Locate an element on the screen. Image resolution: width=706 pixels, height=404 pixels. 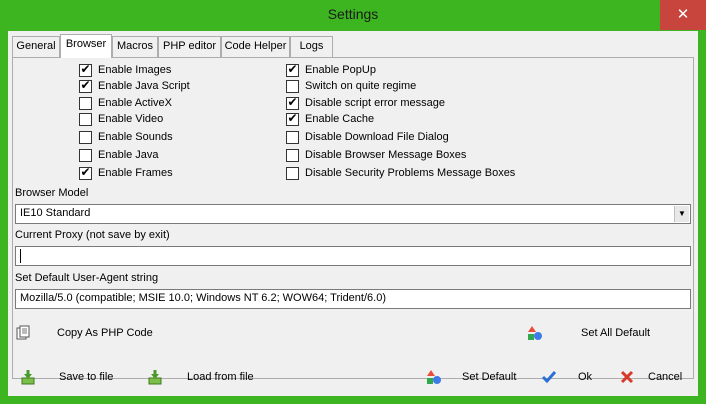
checkbox-label: Enable Java is located at coordinates (128, 155).